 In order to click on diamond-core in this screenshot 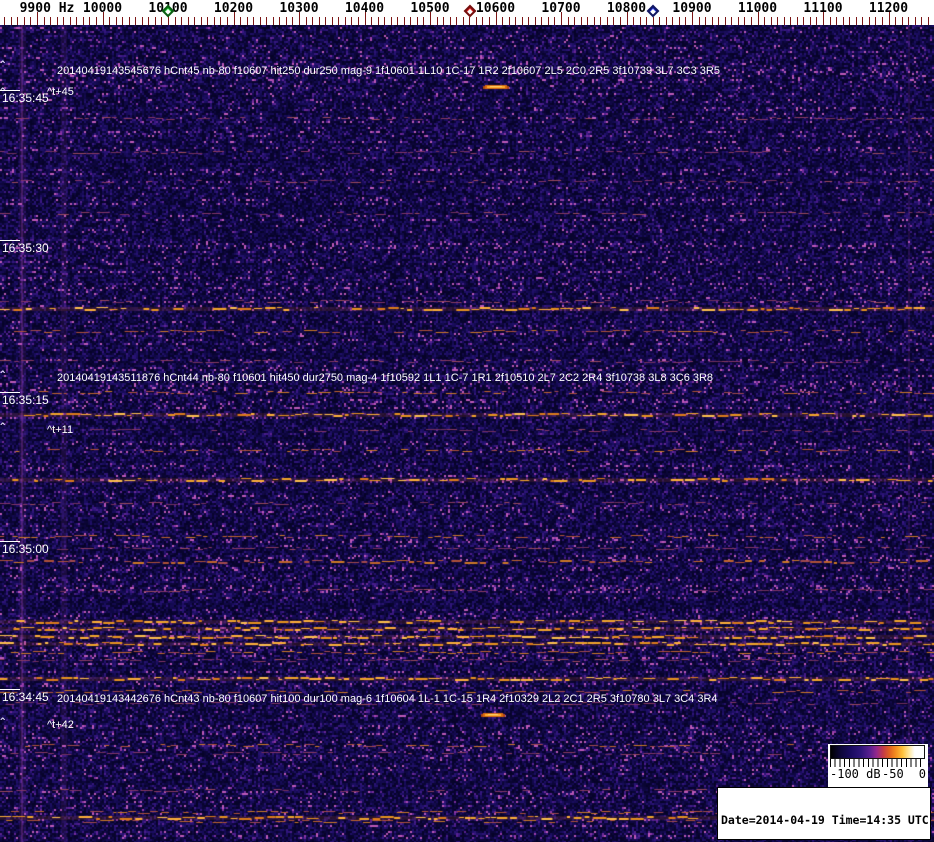, I will do `click(470, 11)`.